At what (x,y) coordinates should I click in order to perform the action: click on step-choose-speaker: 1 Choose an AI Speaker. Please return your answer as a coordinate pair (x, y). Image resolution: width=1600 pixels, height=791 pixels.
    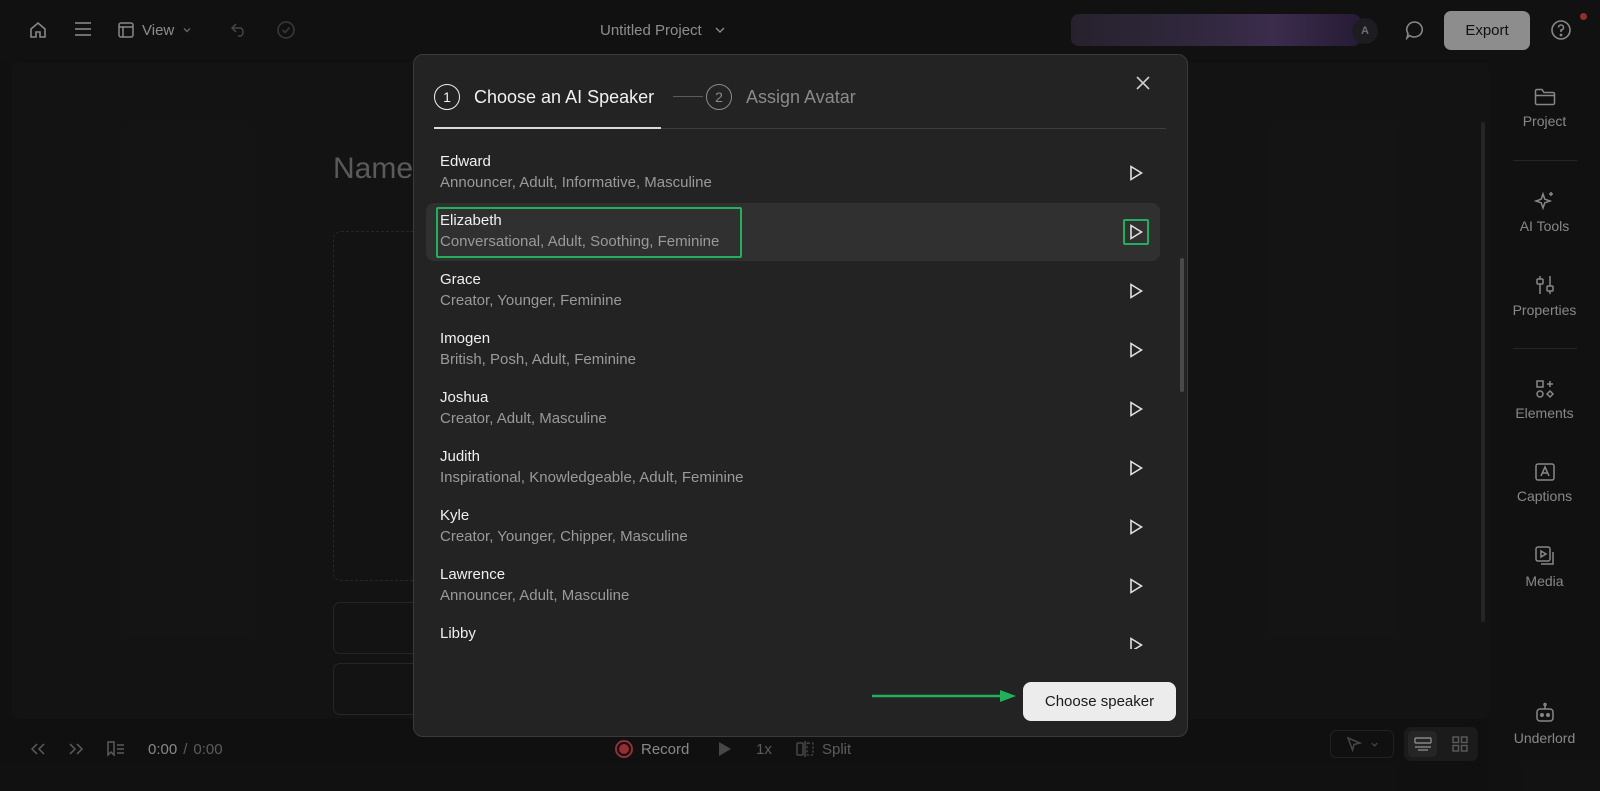
    Looking at the image, I should click on (544, 97).